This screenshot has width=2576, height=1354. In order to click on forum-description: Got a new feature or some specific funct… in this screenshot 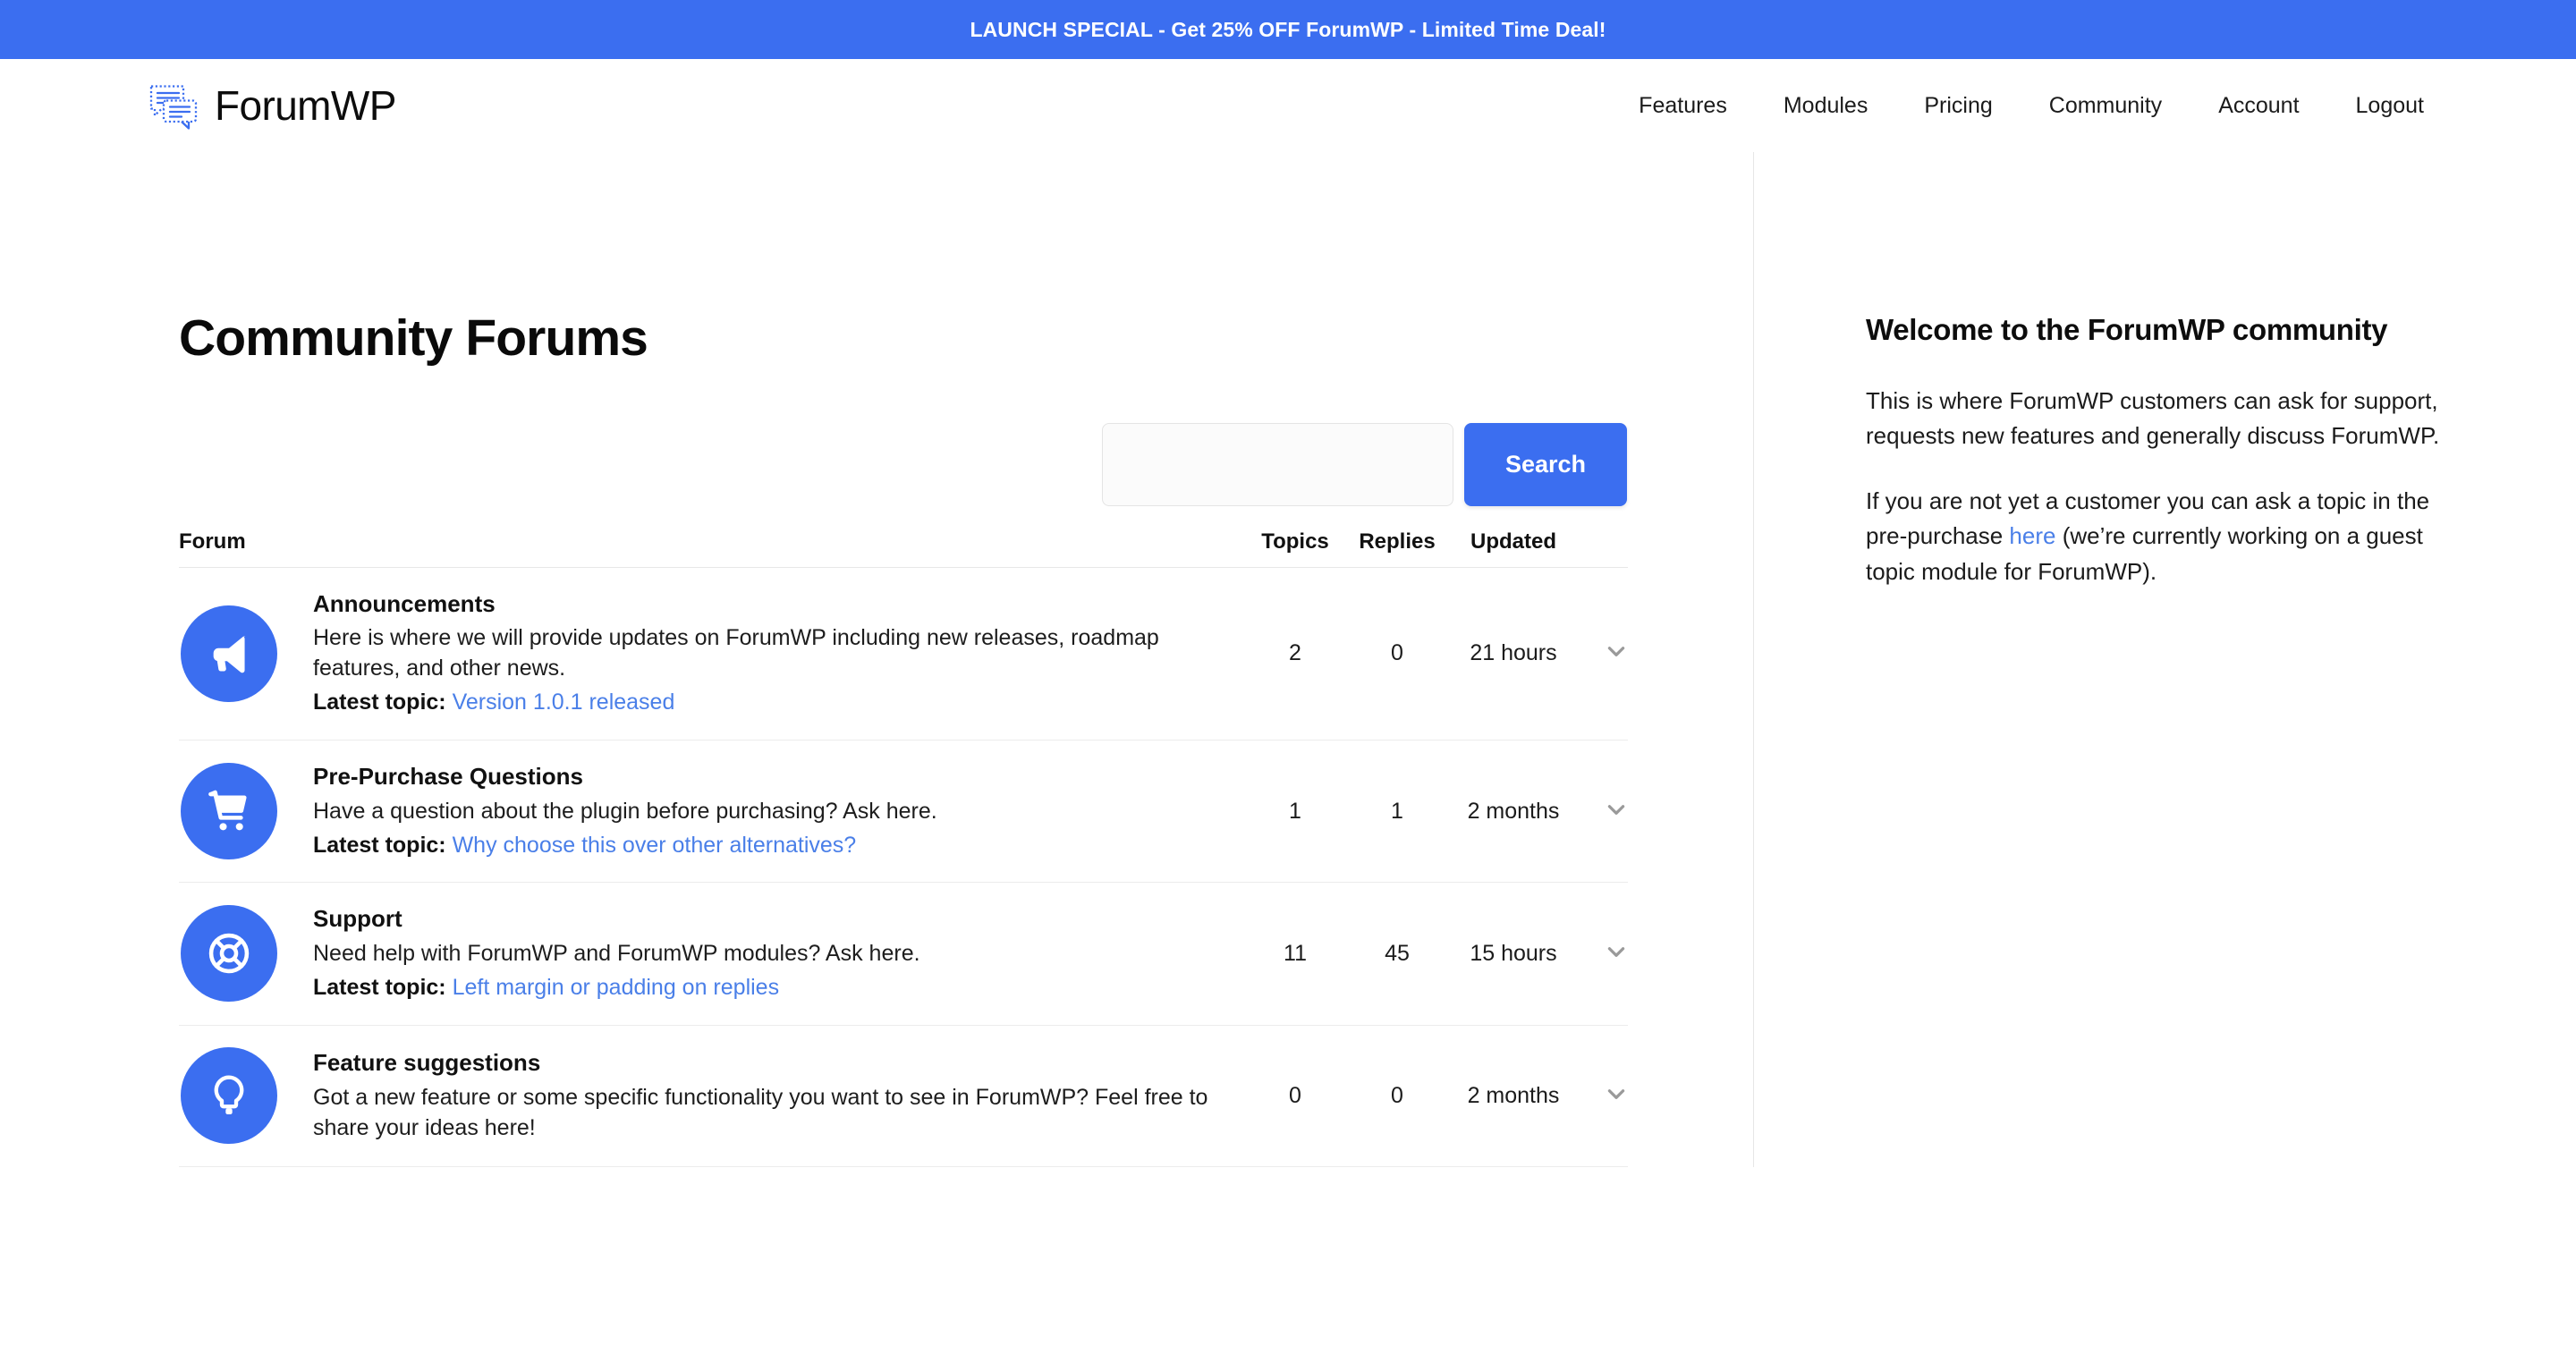, I will do `click(760, 1112)`.